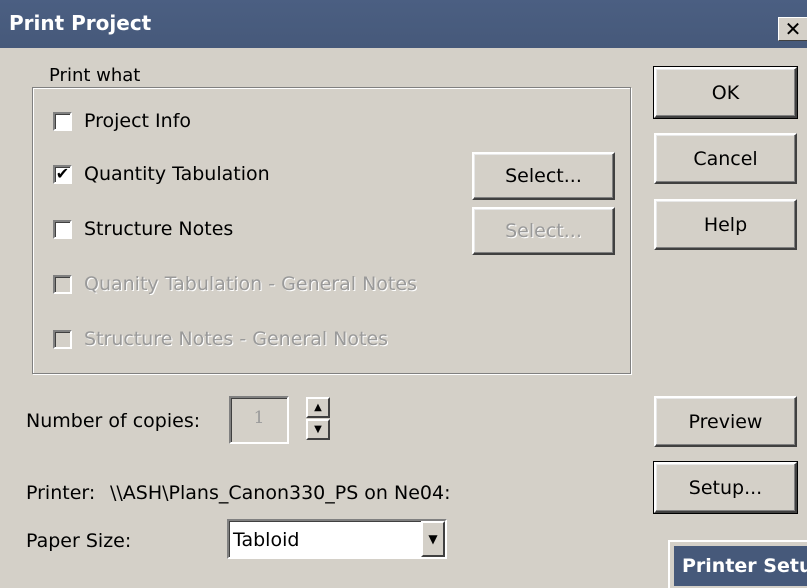 This screenshot has width=807, height=588. What do you see at coordinates (113, 421) in the screenshot?
I see `copies-label: Number of copies:` at bounding box center [113, 421].